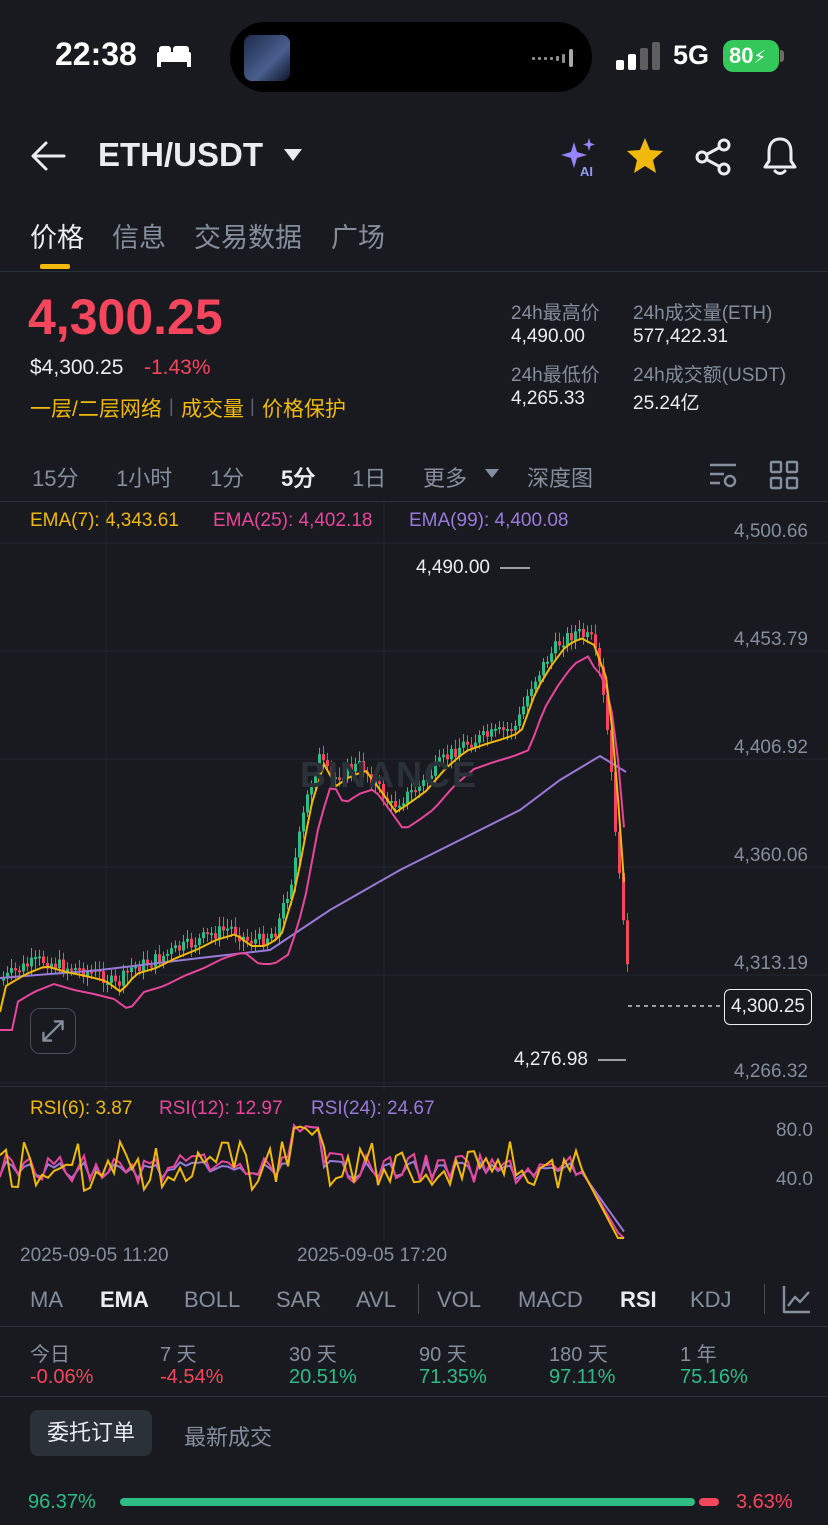 This screenshot has width=828, height=1525. I want to click on volume-value: 577,422.31, so click(681, 336).